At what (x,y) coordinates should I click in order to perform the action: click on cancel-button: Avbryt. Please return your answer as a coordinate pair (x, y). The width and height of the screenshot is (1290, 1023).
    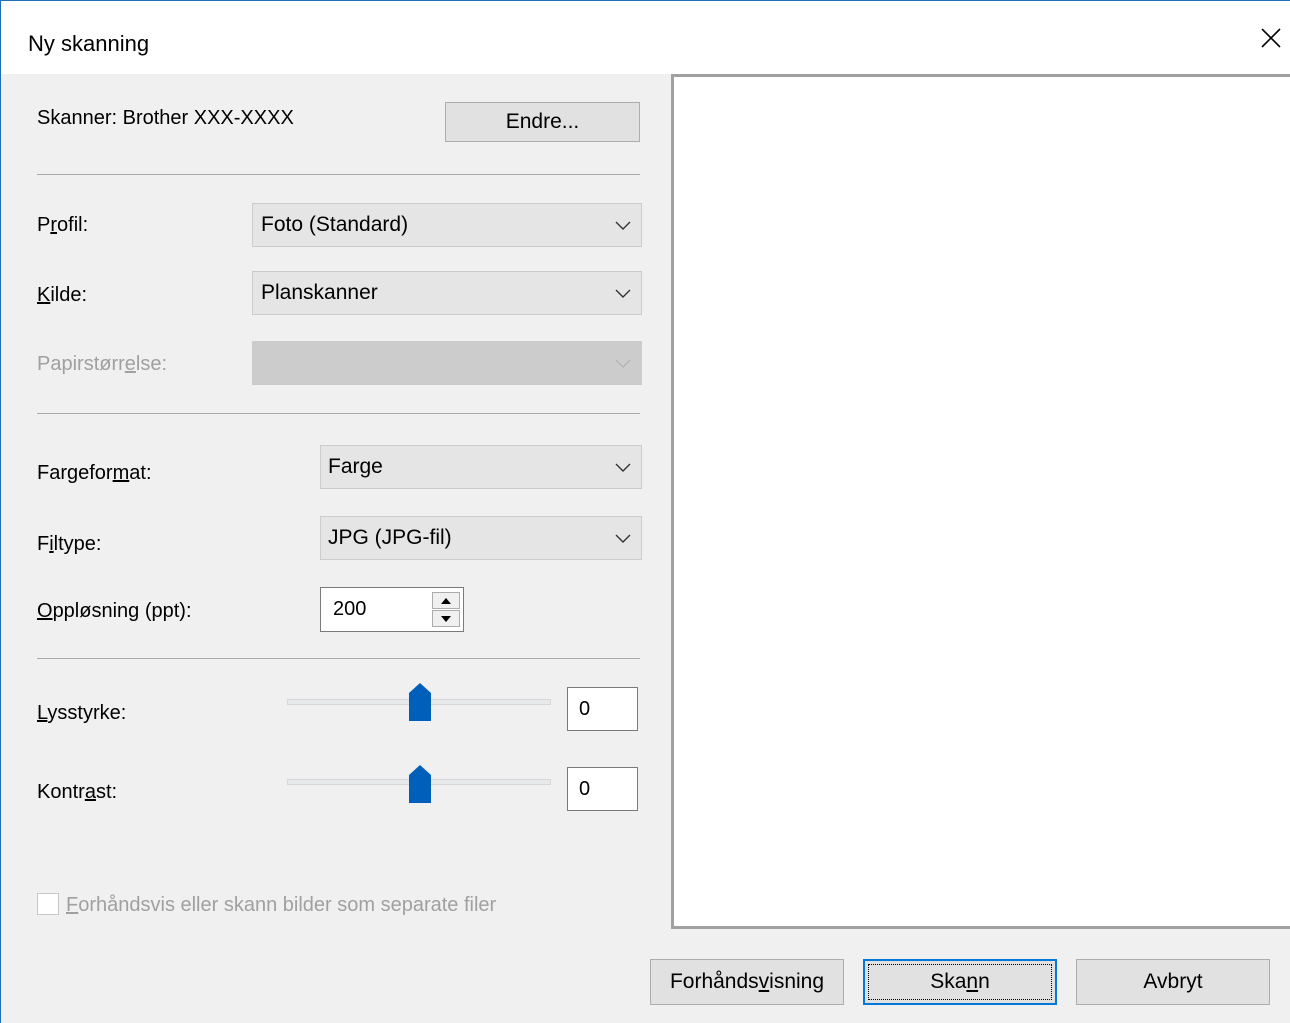
    Looking at the image, I should click on (1173, 982).